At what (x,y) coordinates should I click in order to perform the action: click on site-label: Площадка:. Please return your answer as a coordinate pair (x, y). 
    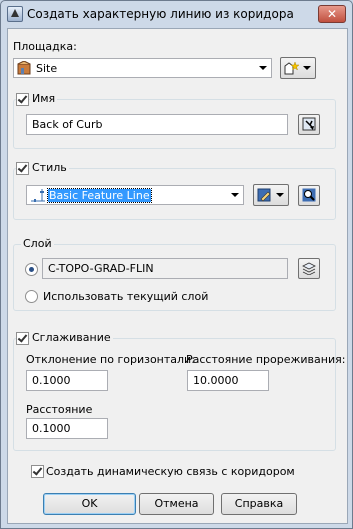
    Looking at the image, I should click on (45, 46).